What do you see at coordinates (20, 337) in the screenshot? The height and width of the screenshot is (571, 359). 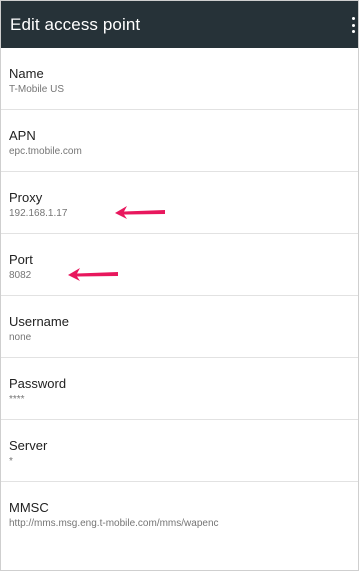 I see `setting-value: none` at bounding box center [20, 337].